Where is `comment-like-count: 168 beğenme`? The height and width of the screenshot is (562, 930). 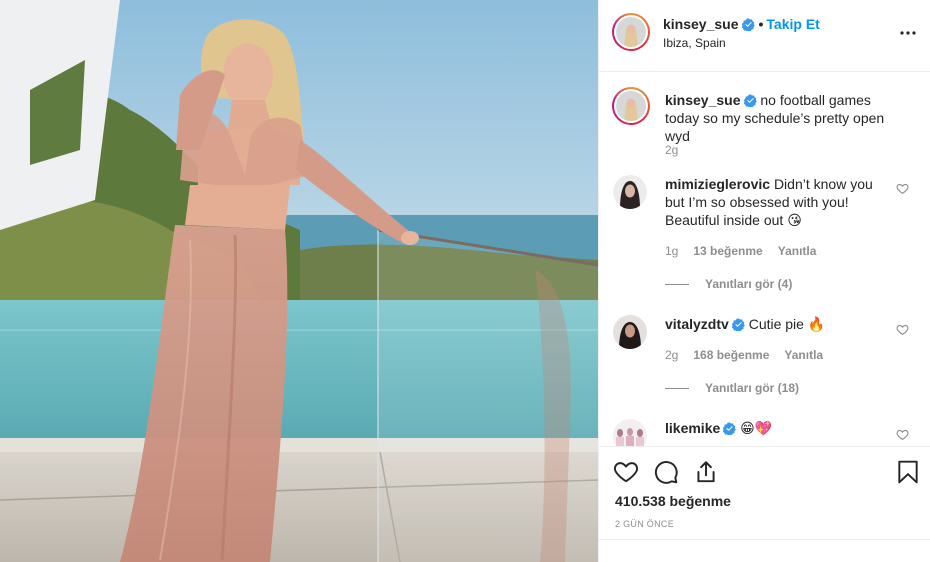 comment-like-count: 168 beğenme is located at coordinates (731, 355).